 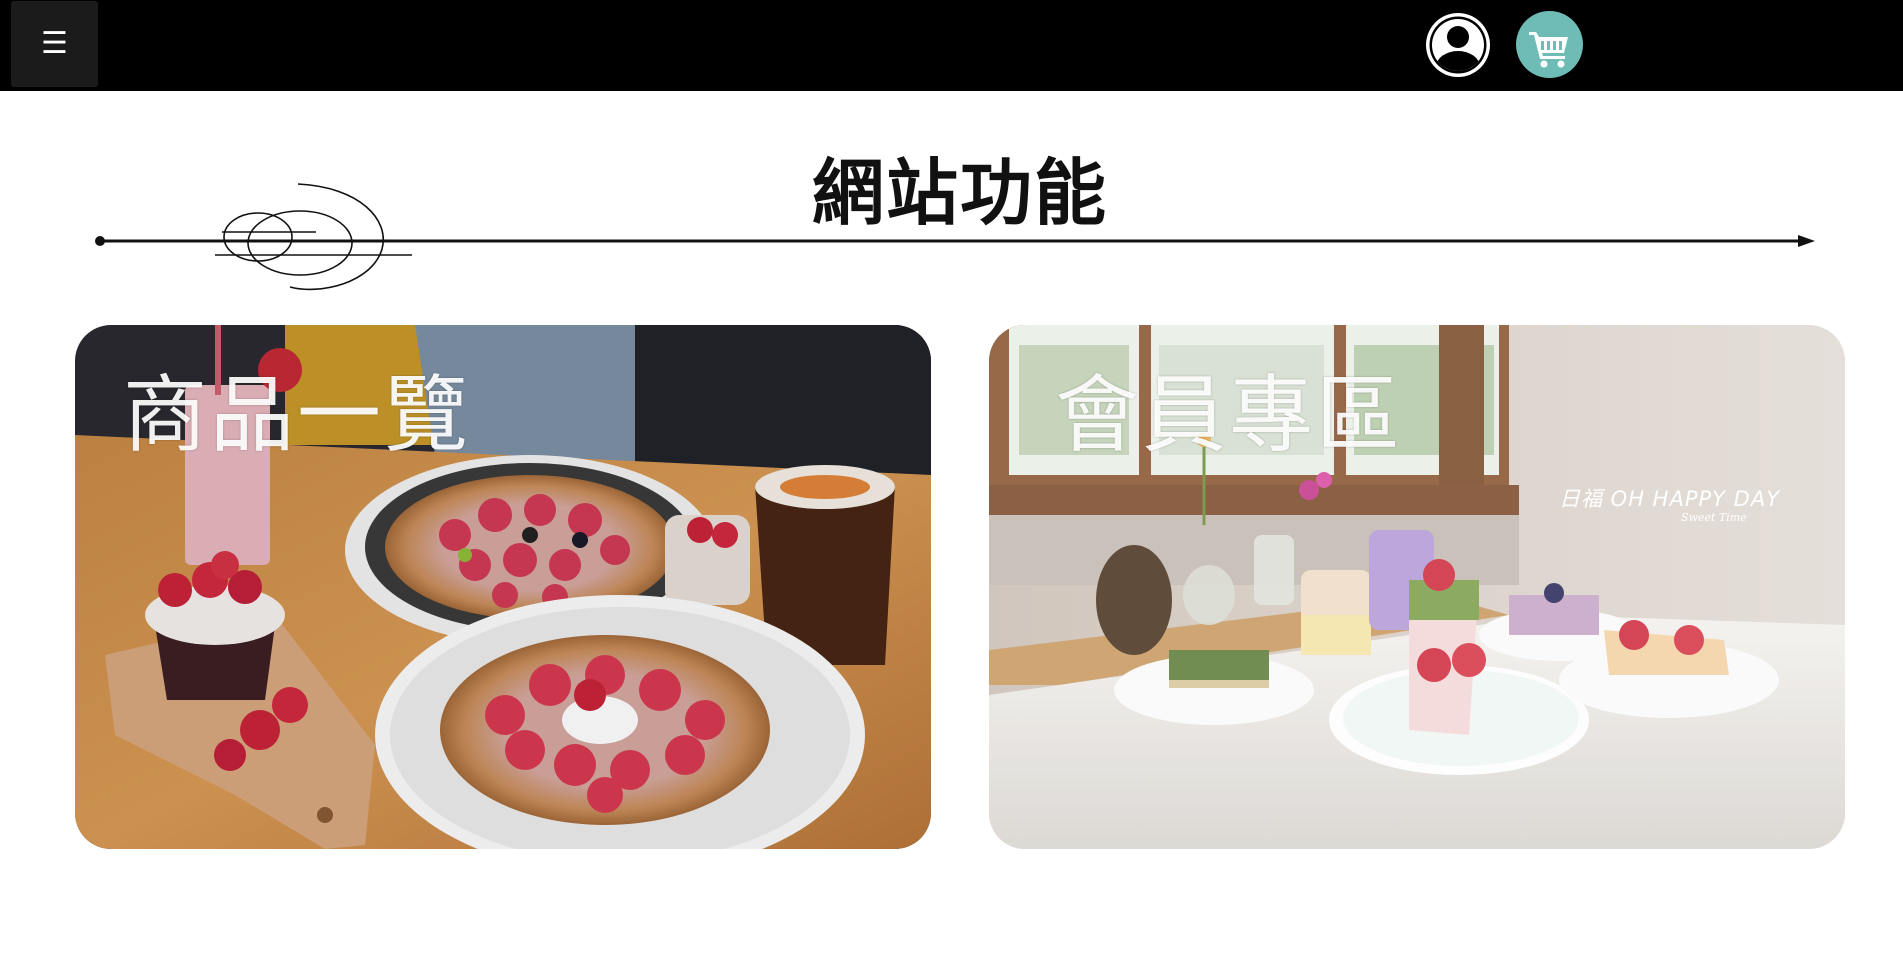 I want to click on photo-watermark: 日福 OH HAPPY DAY, so click(x=1670, y=499).